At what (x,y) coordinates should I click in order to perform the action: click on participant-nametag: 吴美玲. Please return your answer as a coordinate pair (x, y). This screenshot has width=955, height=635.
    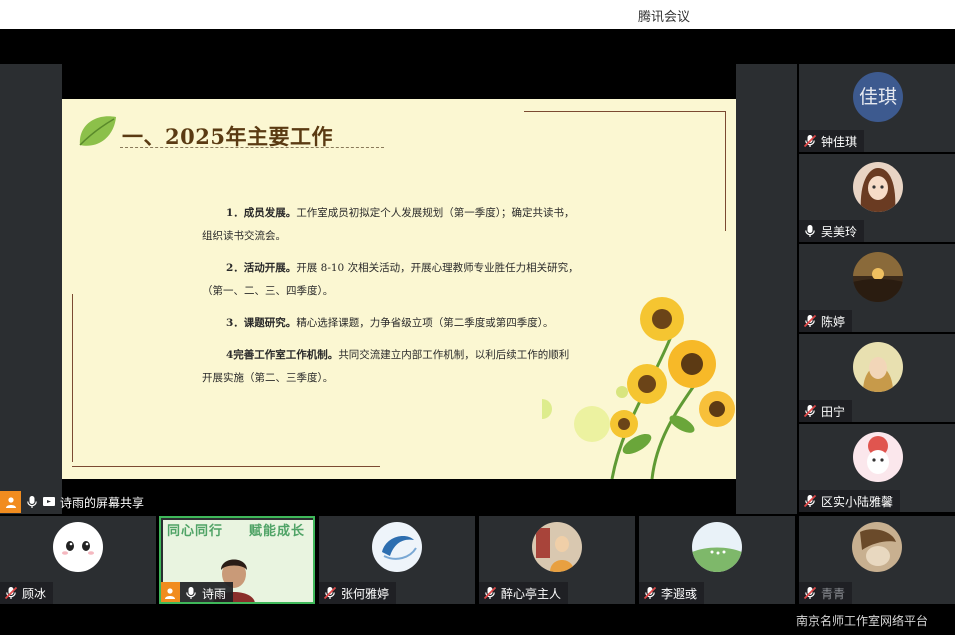
    Looking at the image, I should click on (832, 231).